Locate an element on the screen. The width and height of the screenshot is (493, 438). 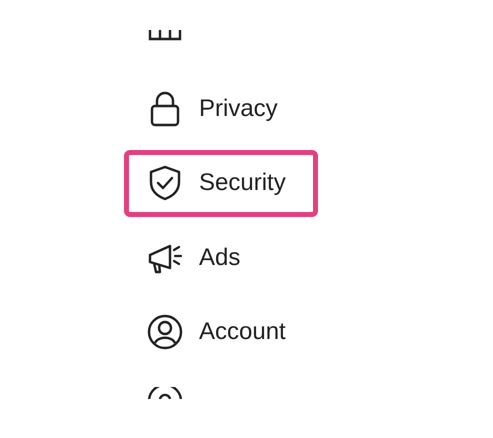
menu-item: Account is located at coordinates (221, 332).